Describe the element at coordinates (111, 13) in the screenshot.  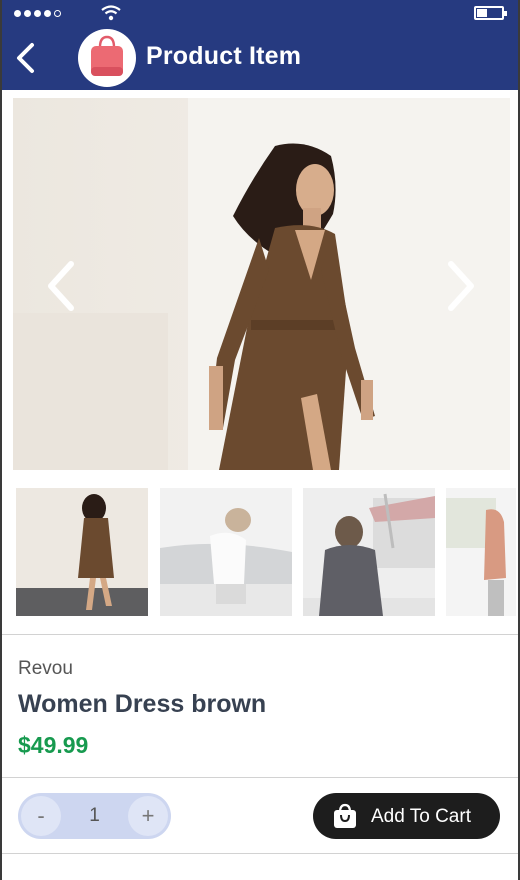
I see `wifi-icon` at that location.